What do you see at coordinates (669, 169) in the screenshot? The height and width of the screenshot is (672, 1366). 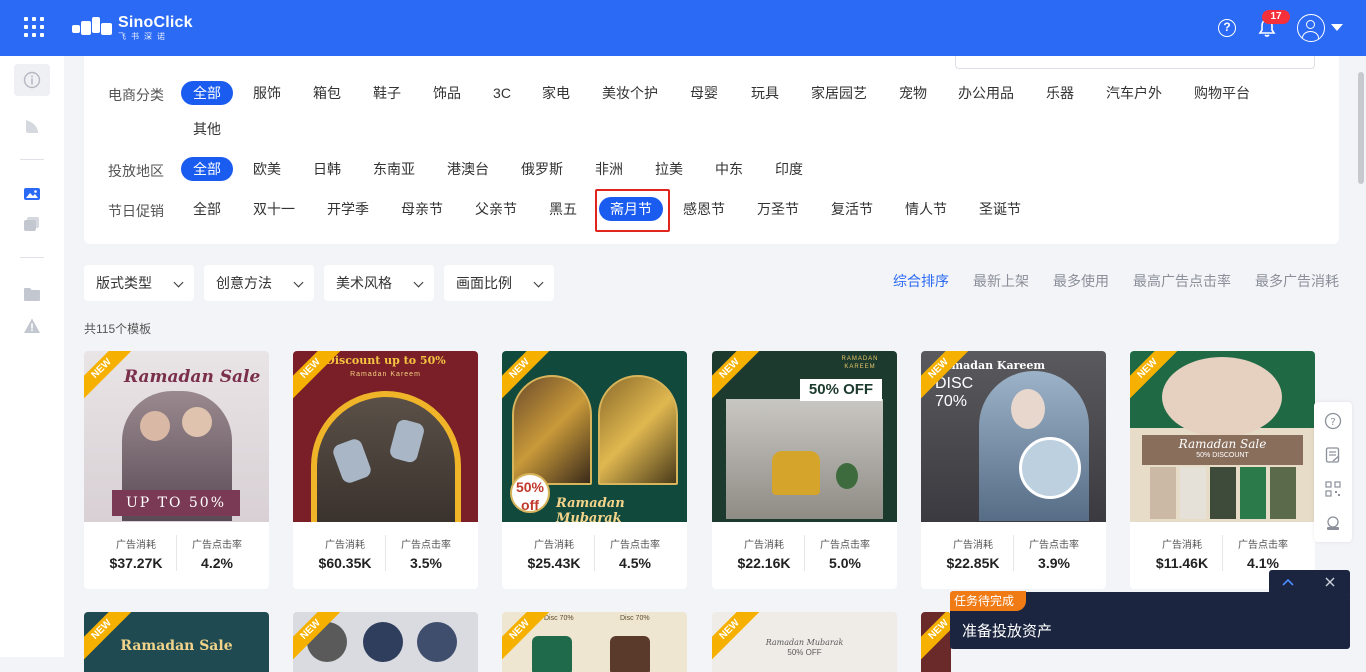 I see `region-chip: 拉美` at bounding box center [669, 169].